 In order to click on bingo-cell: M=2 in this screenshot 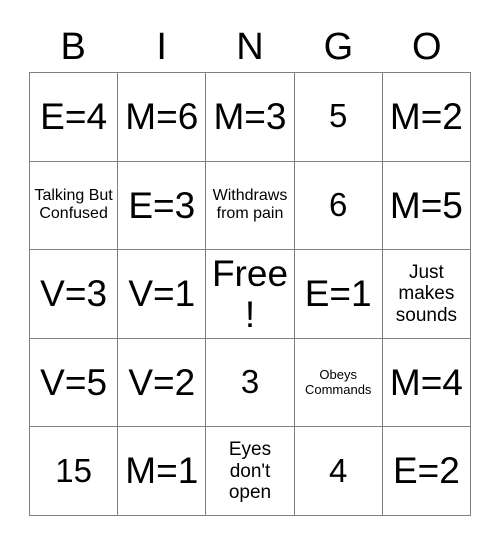, I will do `click(426, 117)`.